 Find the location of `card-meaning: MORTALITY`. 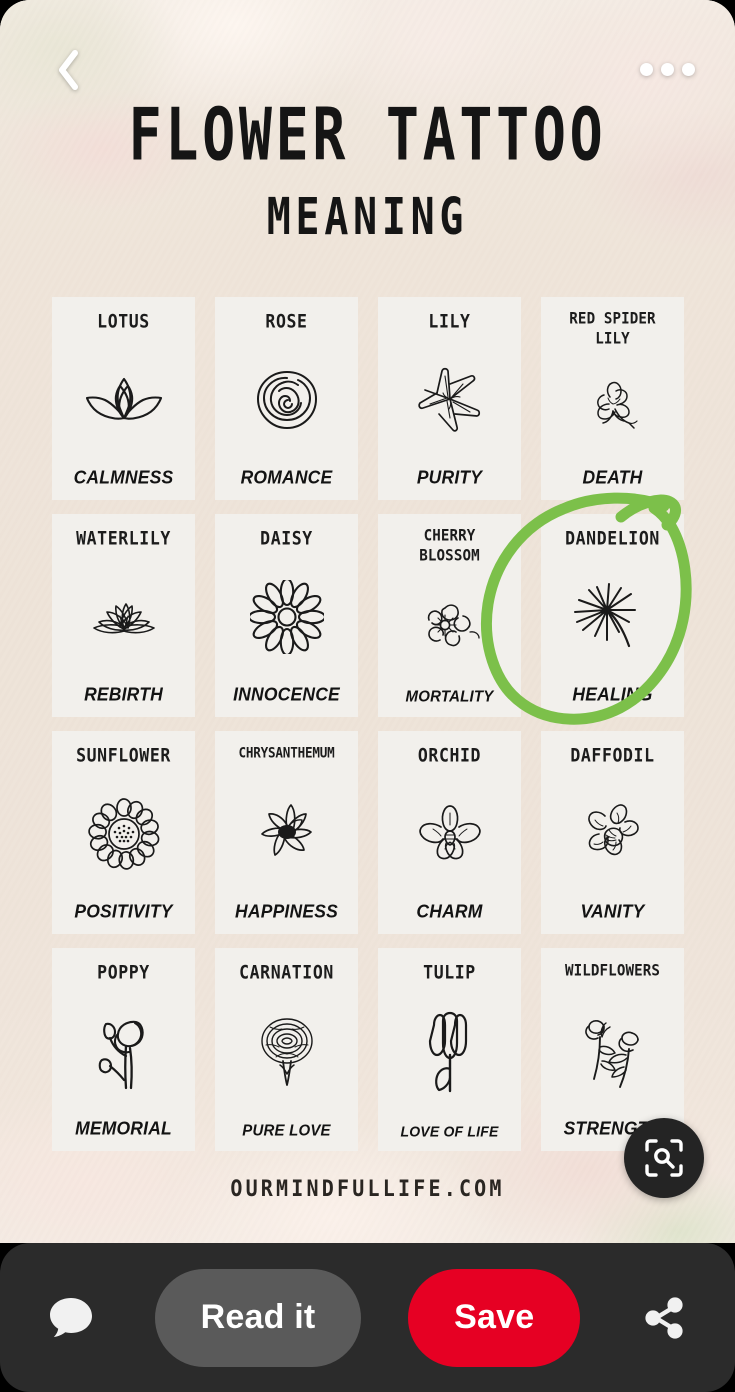

card-meaning: MORTALITY is located at coordinates (449, 696).